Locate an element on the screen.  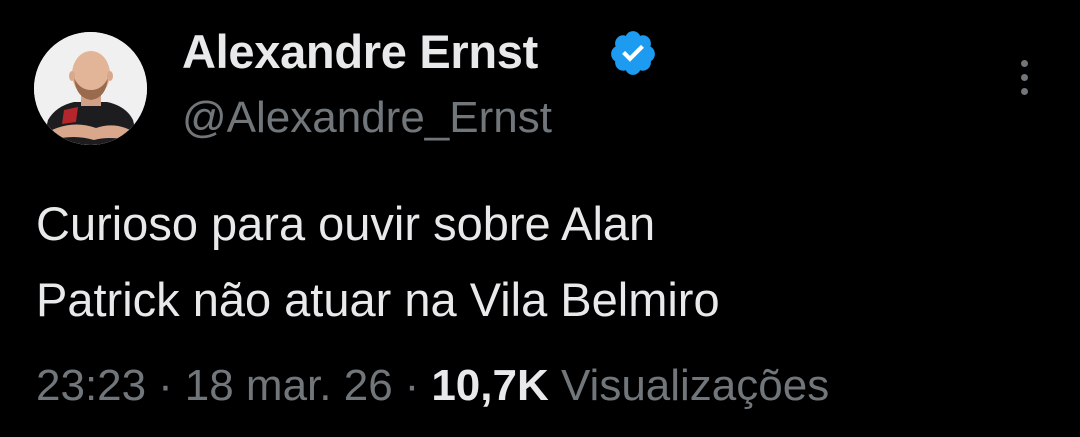
tweet-meta: 23:23 · 18 mar. 26 · 10,7K Visualizações is located at coordinates (432, 386).